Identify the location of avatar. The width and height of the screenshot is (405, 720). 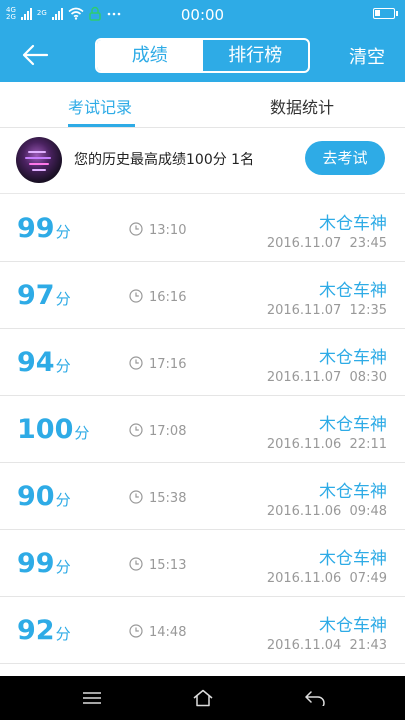
(39, 160).